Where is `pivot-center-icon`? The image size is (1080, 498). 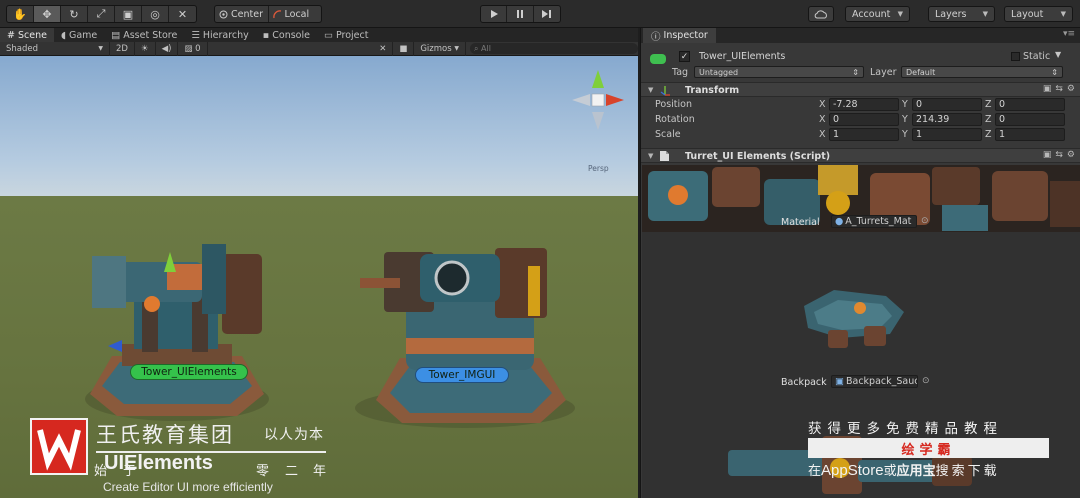 pivot-center-icon is located at coordinates (223, 14).